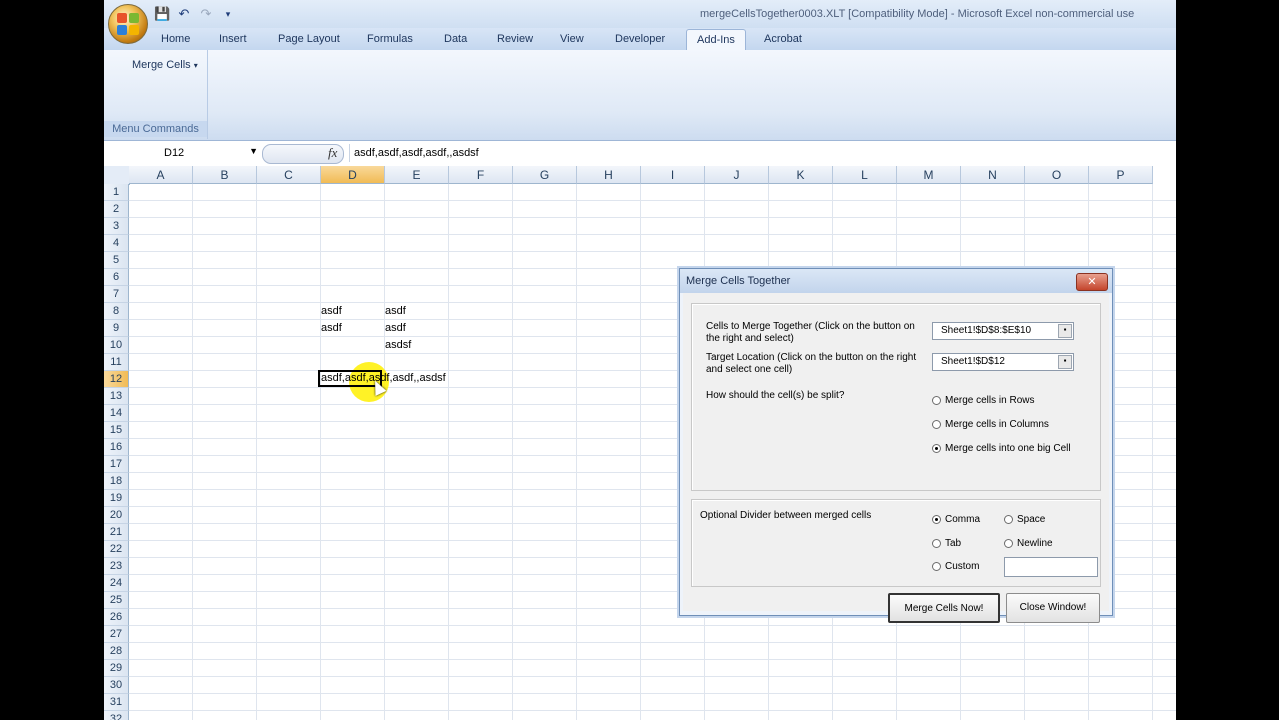  What do you see at coordinates (116, 566) in the screenshot?
I see `row-header-23: 23` at bounding box center [116, 566].